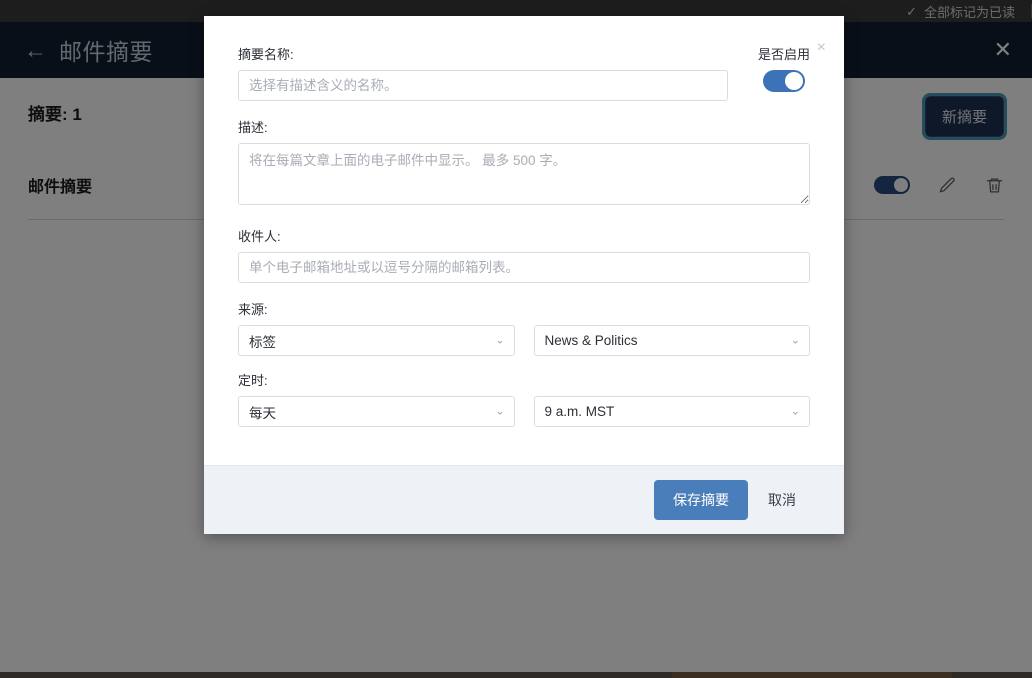 This screenshot has height=678, width=1032. I want to click on name-and-enable-row: 摘要名称: 是否启用, so click(524, 72).